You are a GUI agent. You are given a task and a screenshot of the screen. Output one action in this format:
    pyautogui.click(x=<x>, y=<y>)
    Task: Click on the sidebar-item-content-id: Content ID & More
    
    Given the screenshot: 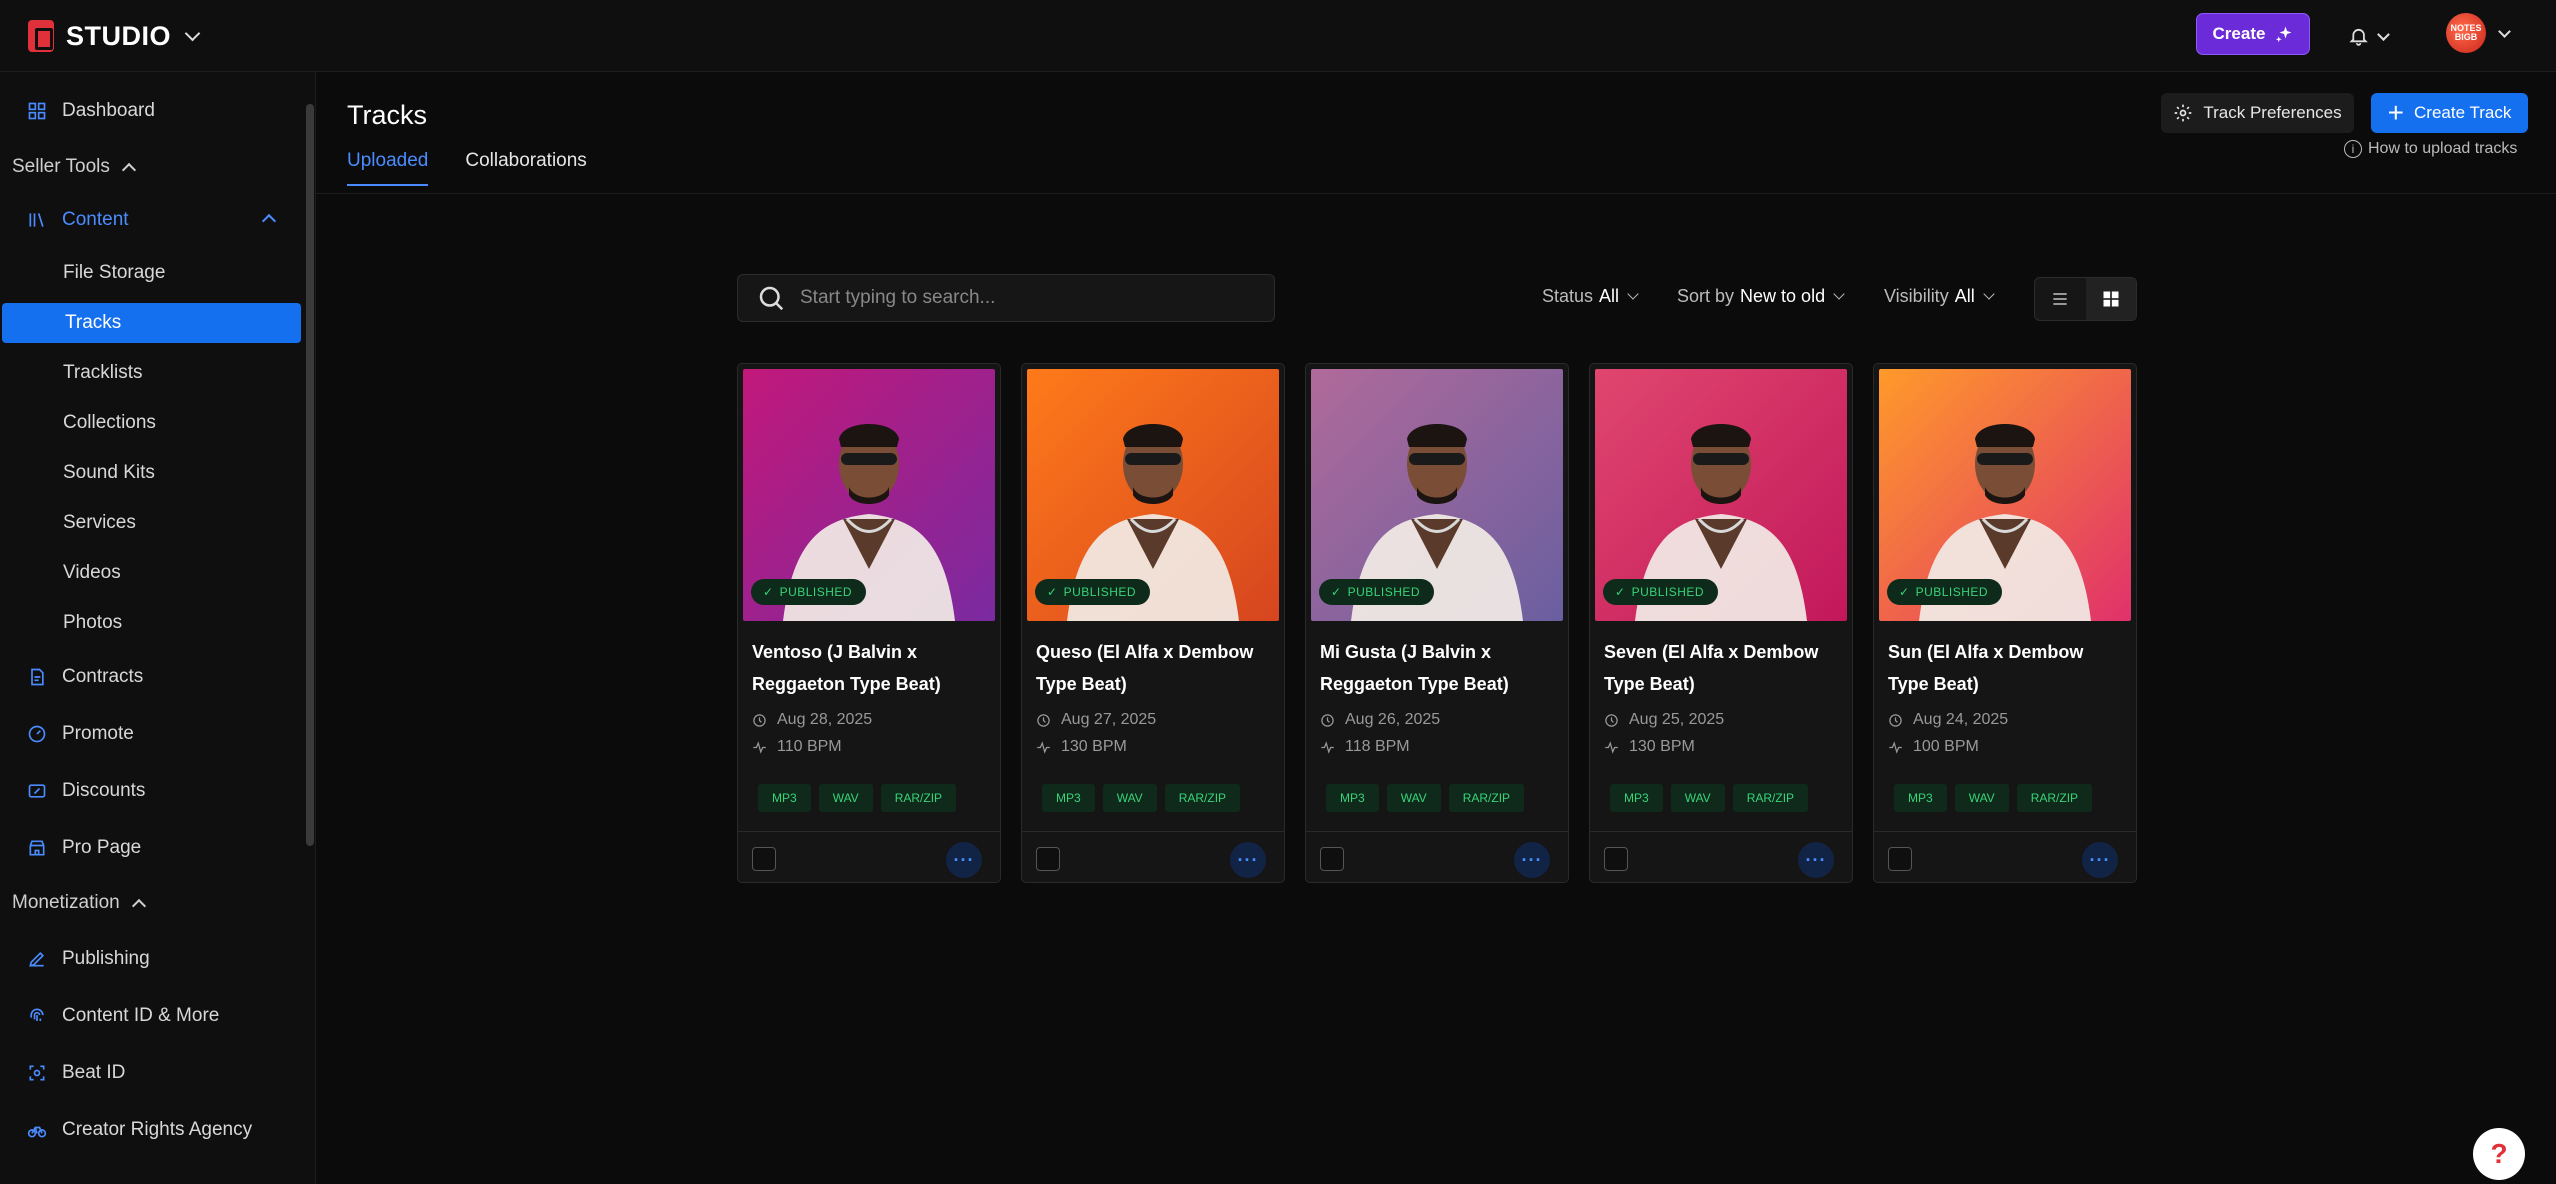 What is the action you would take?
    pyautogui.click(x=109, y=1016)
    